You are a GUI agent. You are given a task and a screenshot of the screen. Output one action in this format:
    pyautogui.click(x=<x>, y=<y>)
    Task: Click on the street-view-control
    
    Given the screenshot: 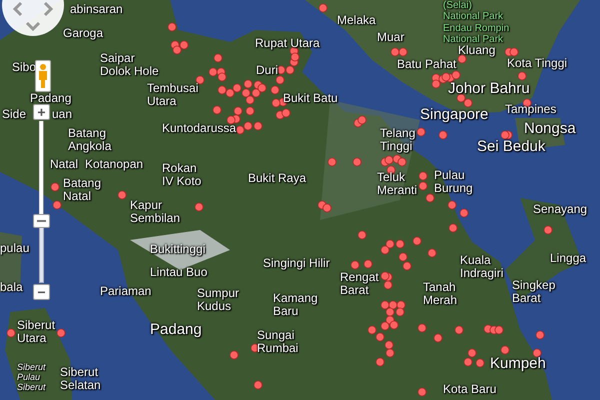 What is the action you would take?
    pyautogui.click(x=43, y=76)
    